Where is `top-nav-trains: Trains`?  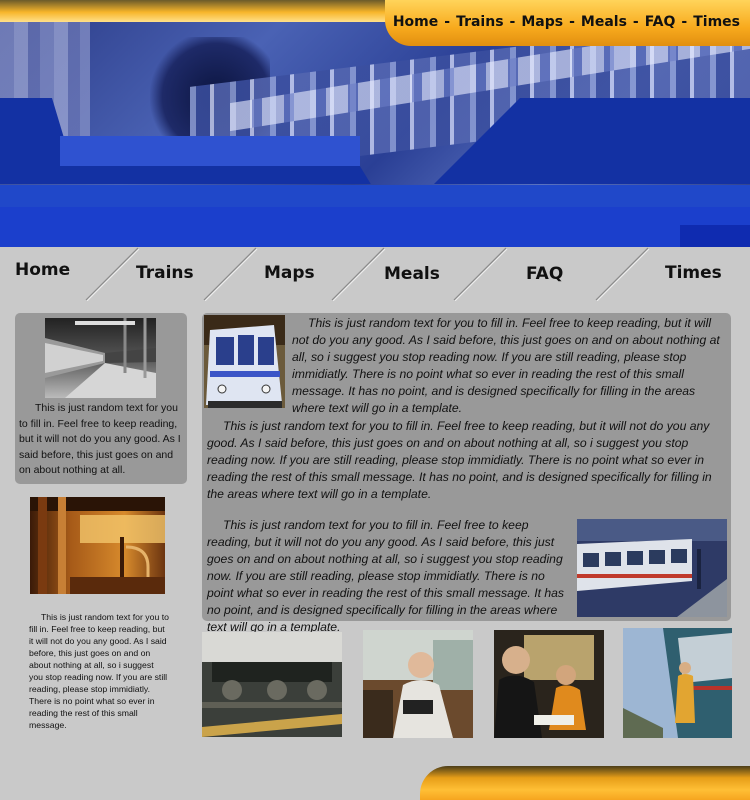
top-nav-trains: Trains is located at coordinates (479, 22).